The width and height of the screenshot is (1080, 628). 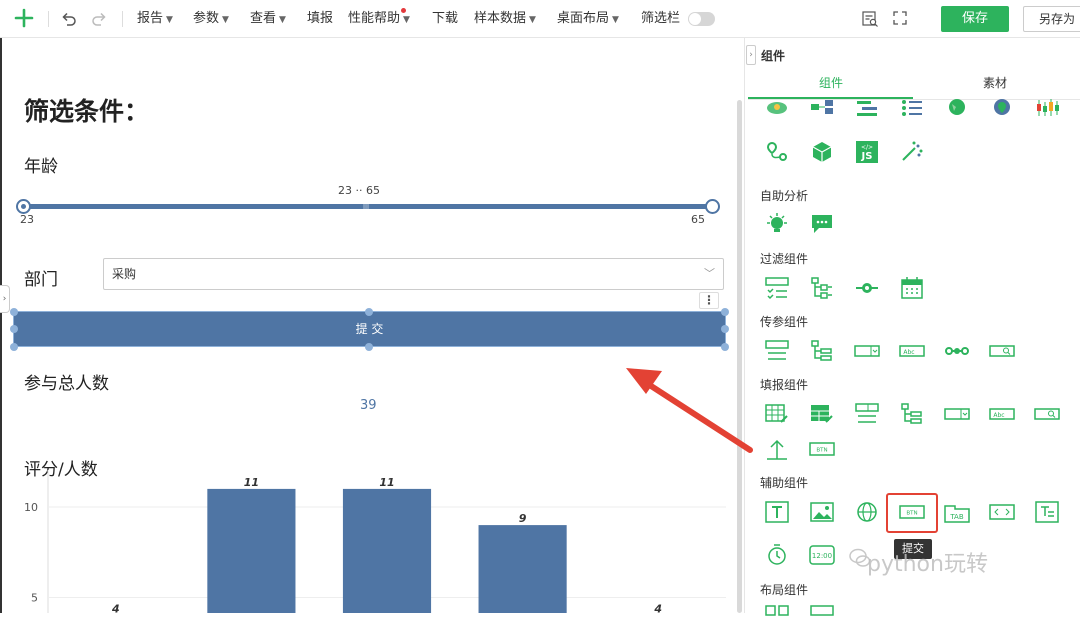 What do you see at coordinates (320, 19) in the screenshot?
I see `fill-menu: 填报` at bounding box center [320, 19].